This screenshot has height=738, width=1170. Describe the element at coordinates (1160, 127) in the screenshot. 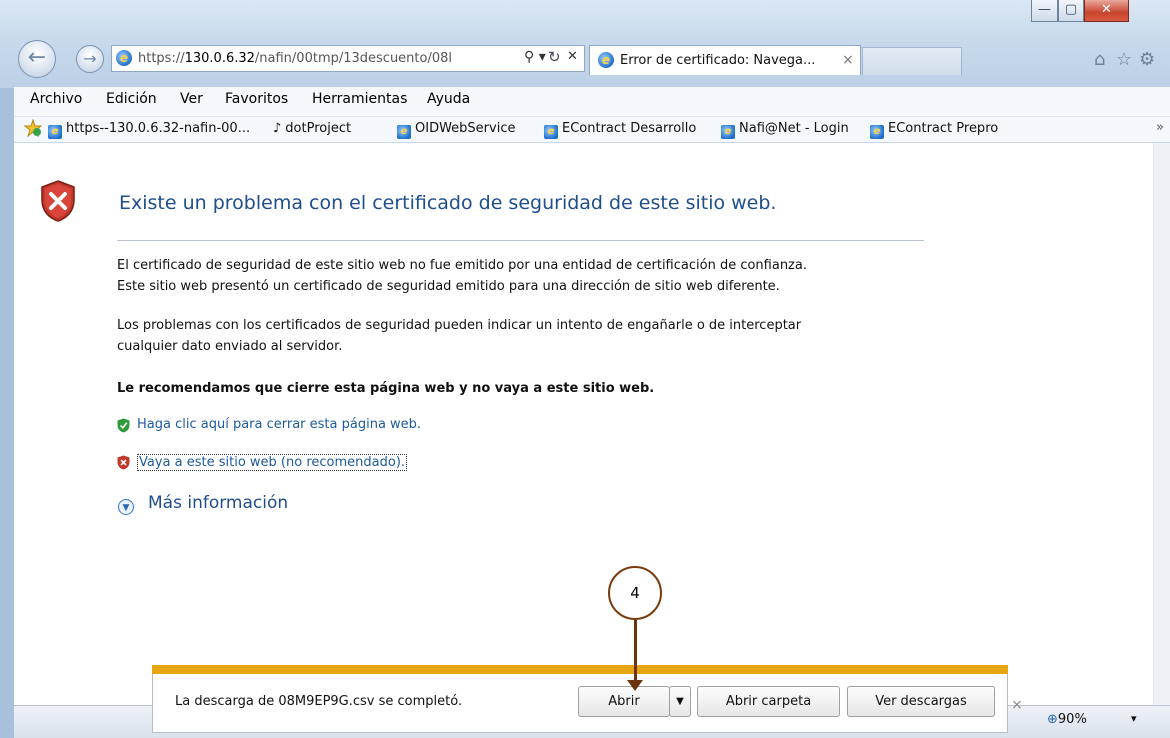

I see `favorites-overflow-icon: »` at that location.